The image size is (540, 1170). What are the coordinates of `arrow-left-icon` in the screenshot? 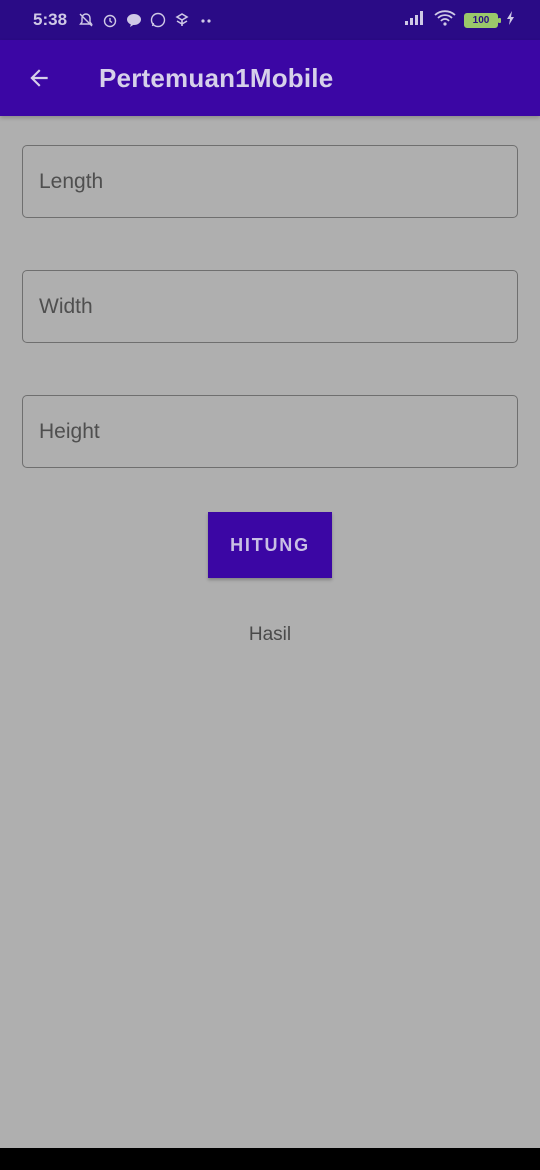 It's located at (39, 78).